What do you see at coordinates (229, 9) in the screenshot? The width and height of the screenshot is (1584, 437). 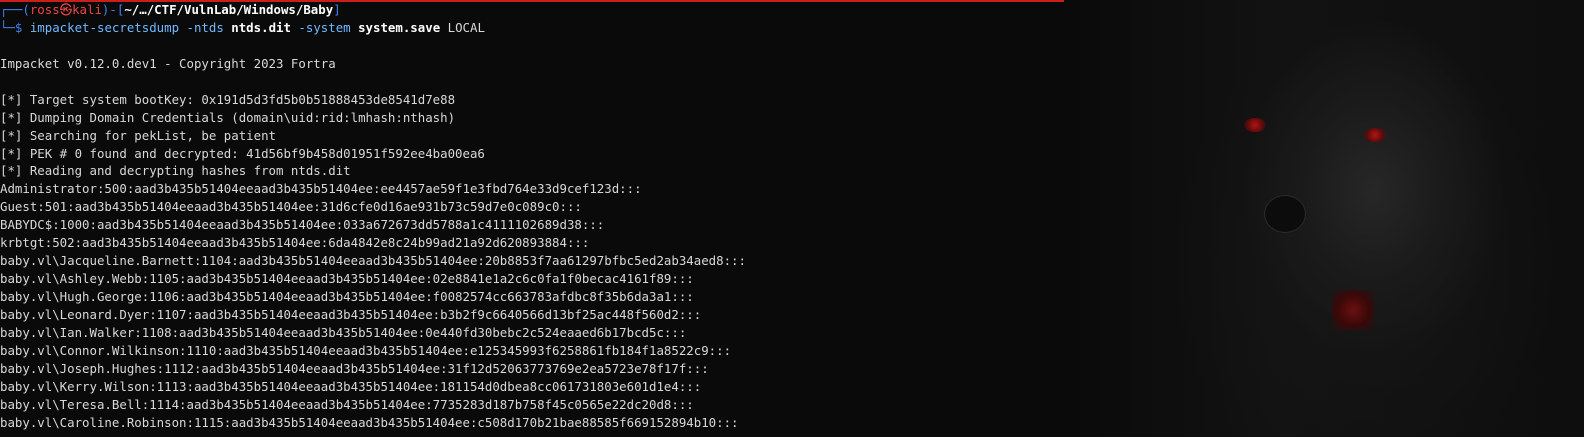 I see `prompt-path: ~/…/CTF/VulnLab/Windows/Baby` at bounding box center [229, 9].